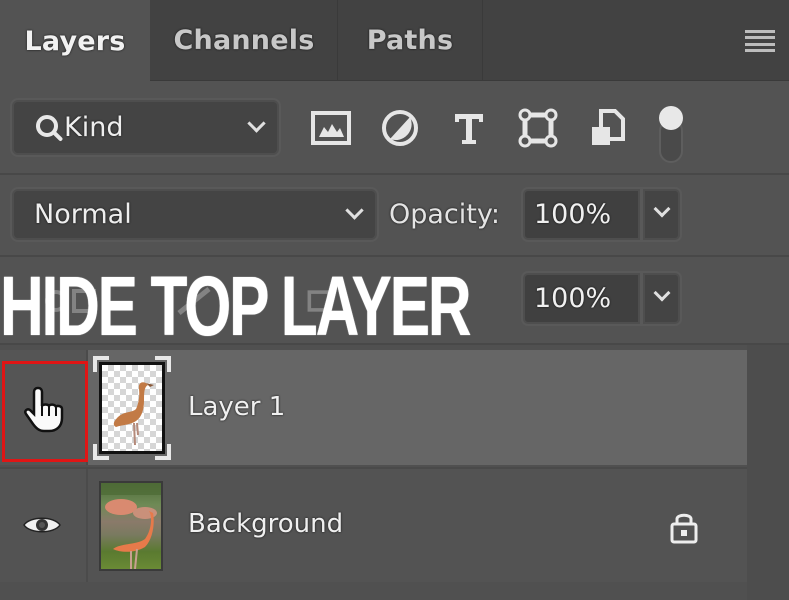 The image size is (789, 600). I want to click on flamingo-photo-image, so click(131, 526).